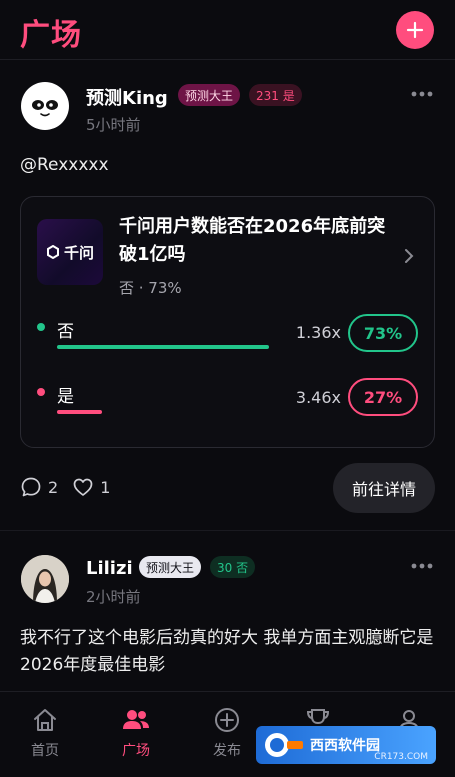 The height and width of the screenshot is (777, 455). What do you see at coordinates (252, 240) in the screenshot?
I see `poll-question: 千问用户数能否在2026年底前突破1亿吗` at bounding box center [252, 240].